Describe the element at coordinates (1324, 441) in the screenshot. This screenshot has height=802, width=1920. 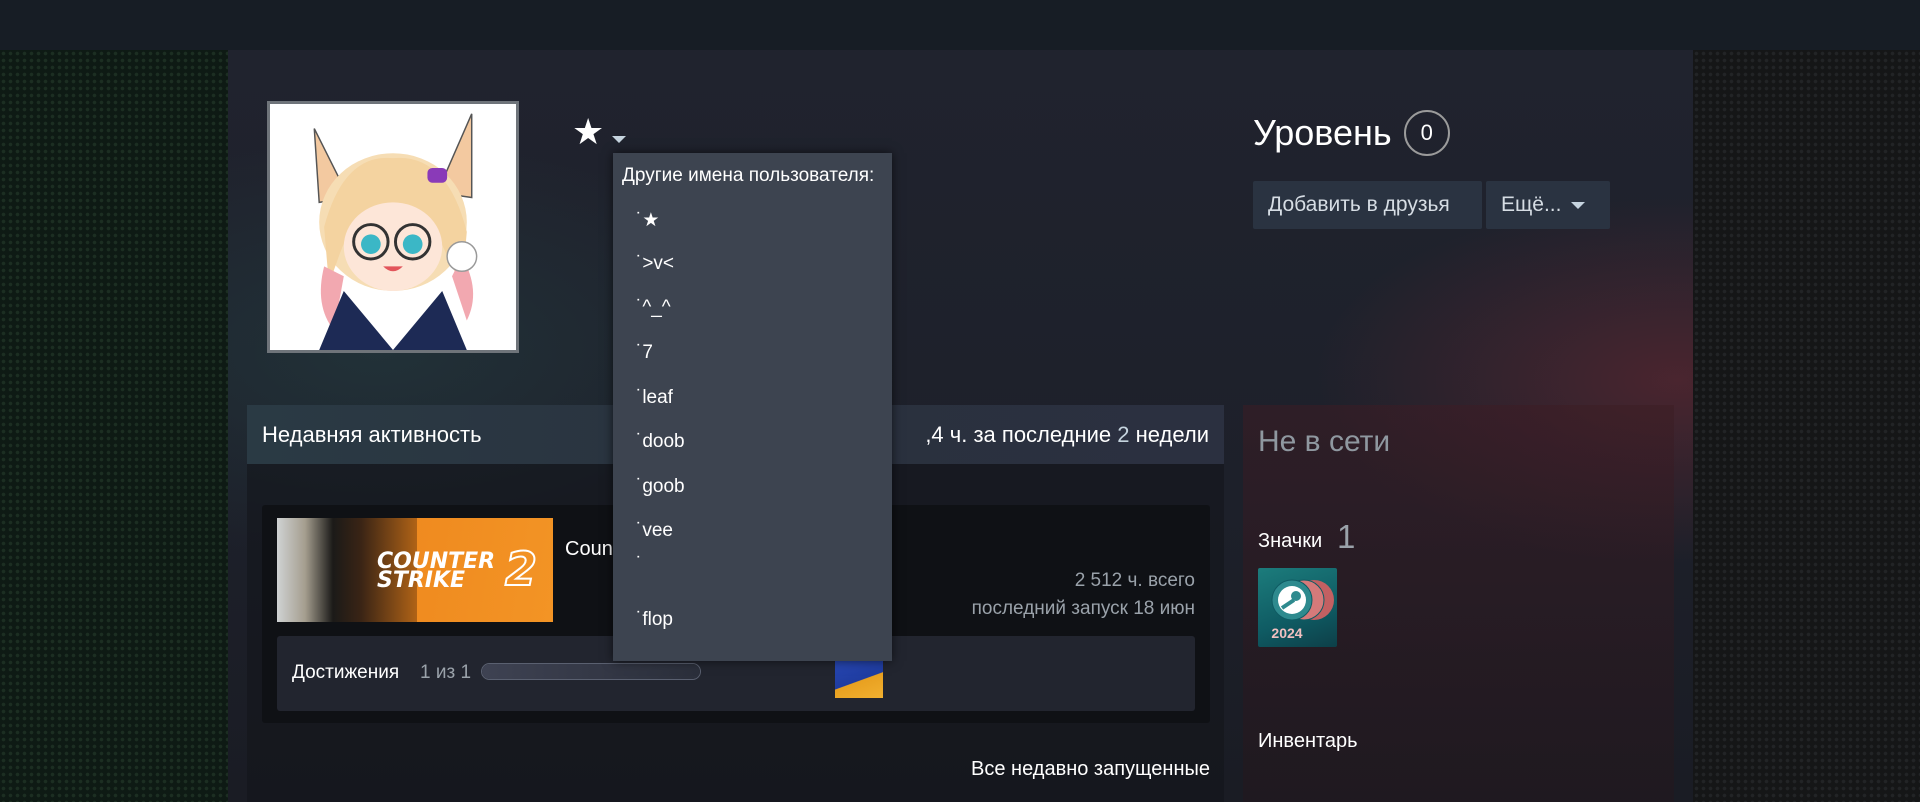
I see `online-status: Не в сети` at that location.